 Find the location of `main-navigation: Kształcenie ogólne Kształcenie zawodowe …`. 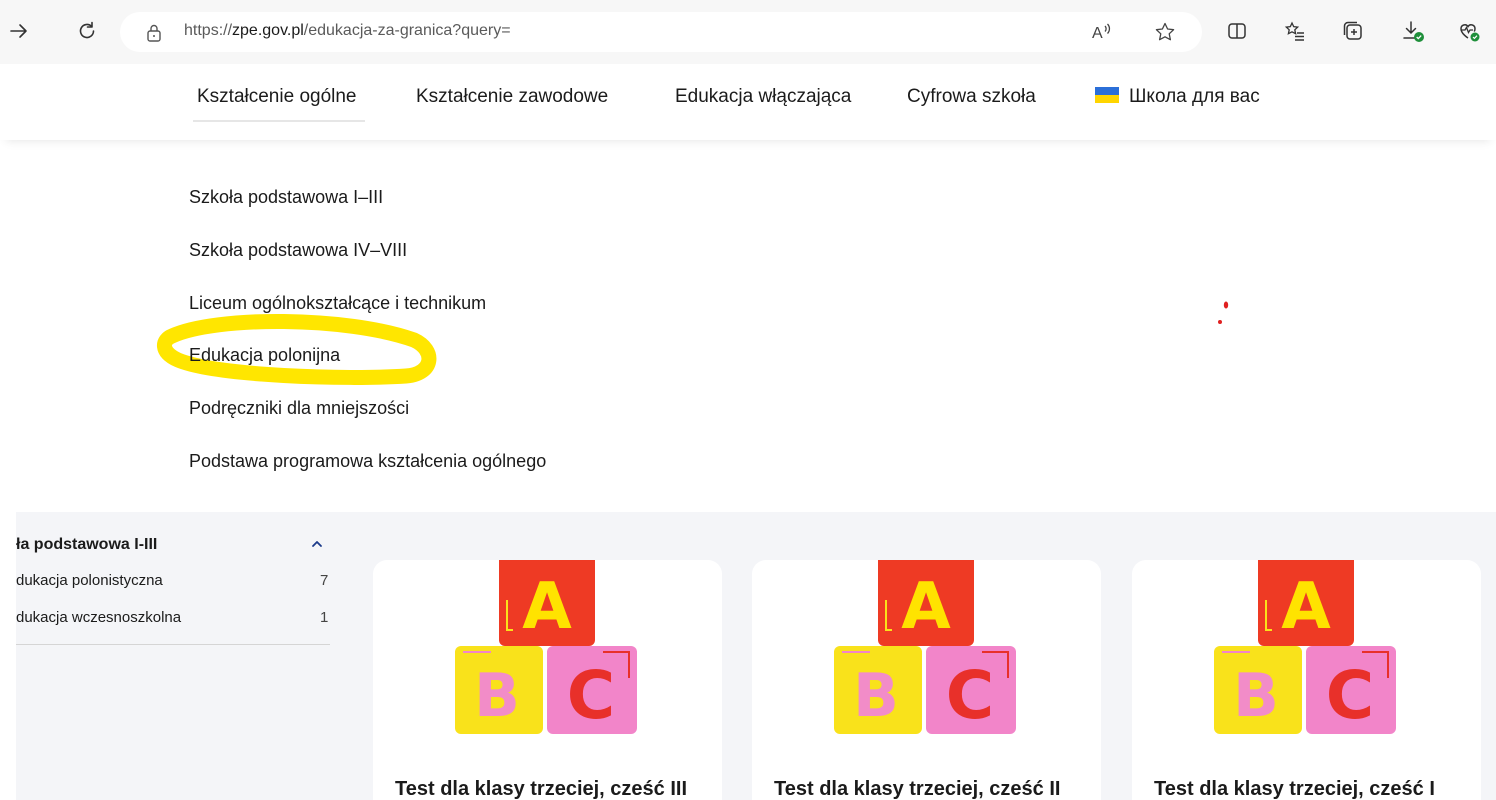

main-navigation: Kształcenie ogólne Kształcenie zawodowe … is located at coordinates (748, 102).